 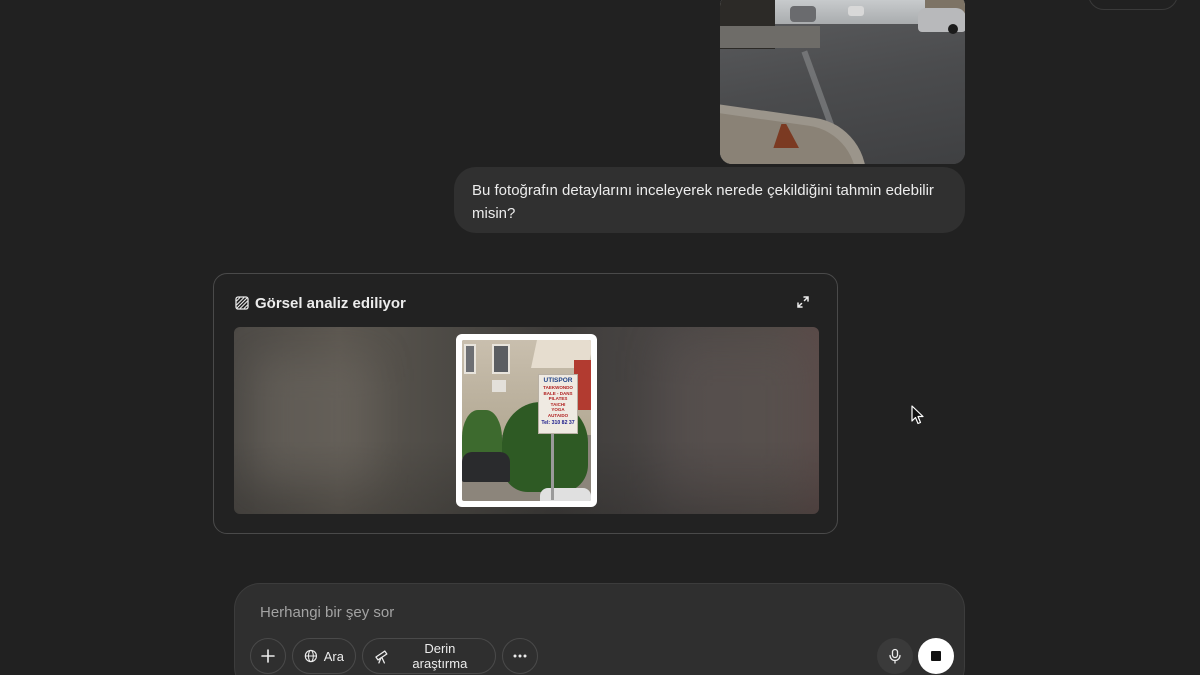 I want to click on stop-icon, so click(x=936, y=656).